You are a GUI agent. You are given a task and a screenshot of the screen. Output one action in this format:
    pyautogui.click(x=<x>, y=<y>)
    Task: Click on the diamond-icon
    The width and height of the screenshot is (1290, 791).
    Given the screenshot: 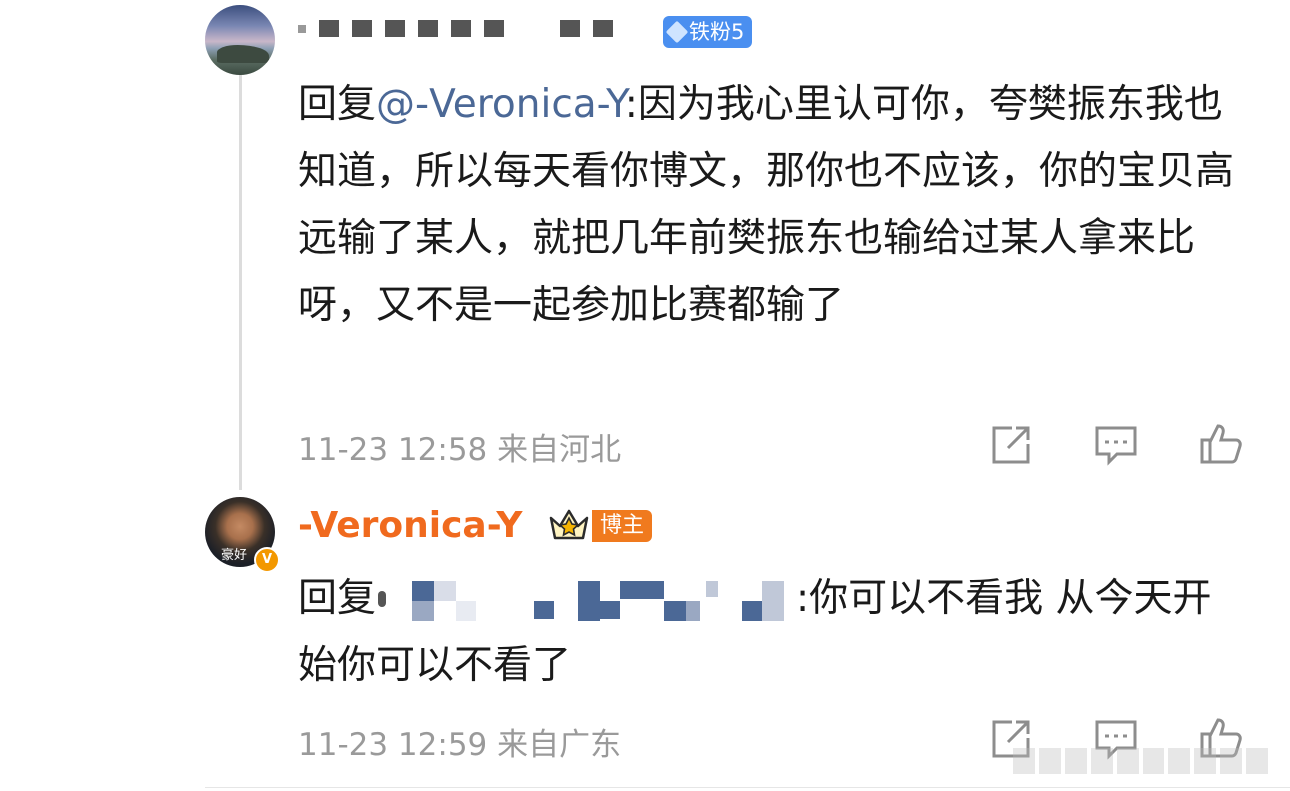 What is the action you would take?
    pyautogui.click(x=677, y=32)
    